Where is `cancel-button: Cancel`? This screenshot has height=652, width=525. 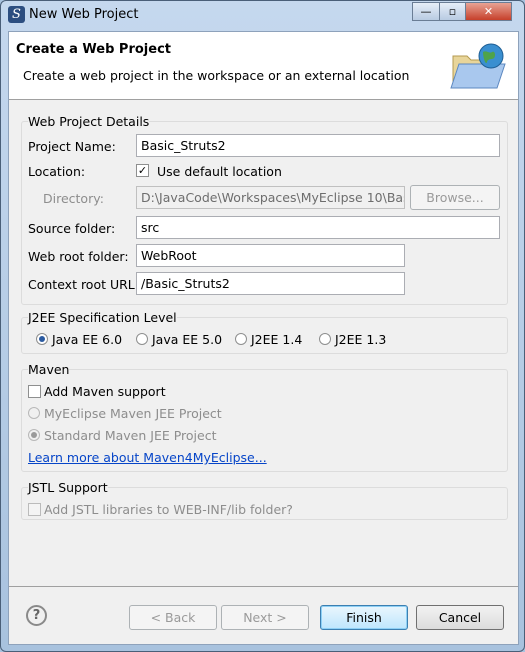
cancel-button: Cancel is located at coordinates (460, 617).